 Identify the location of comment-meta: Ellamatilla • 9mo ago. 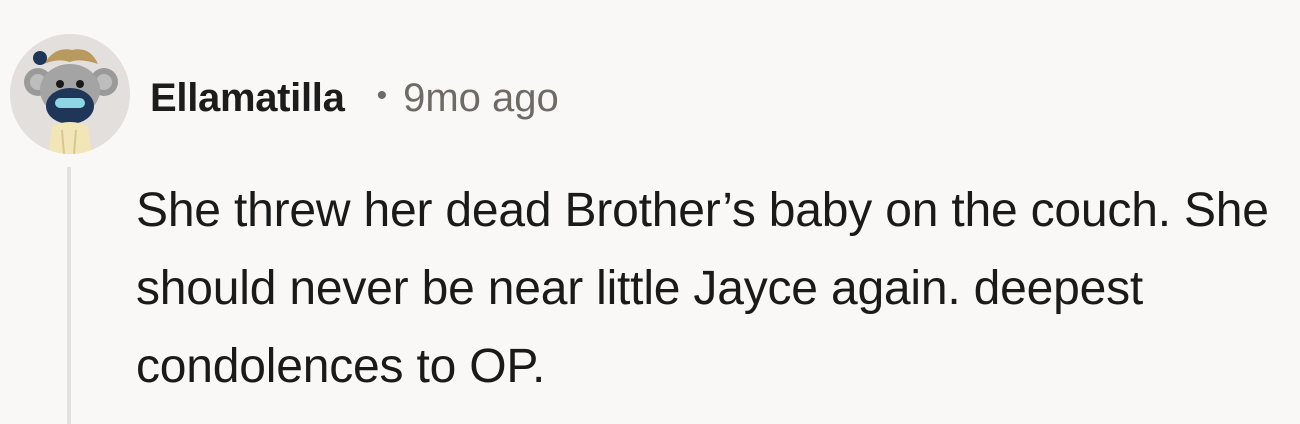
(354, 98).